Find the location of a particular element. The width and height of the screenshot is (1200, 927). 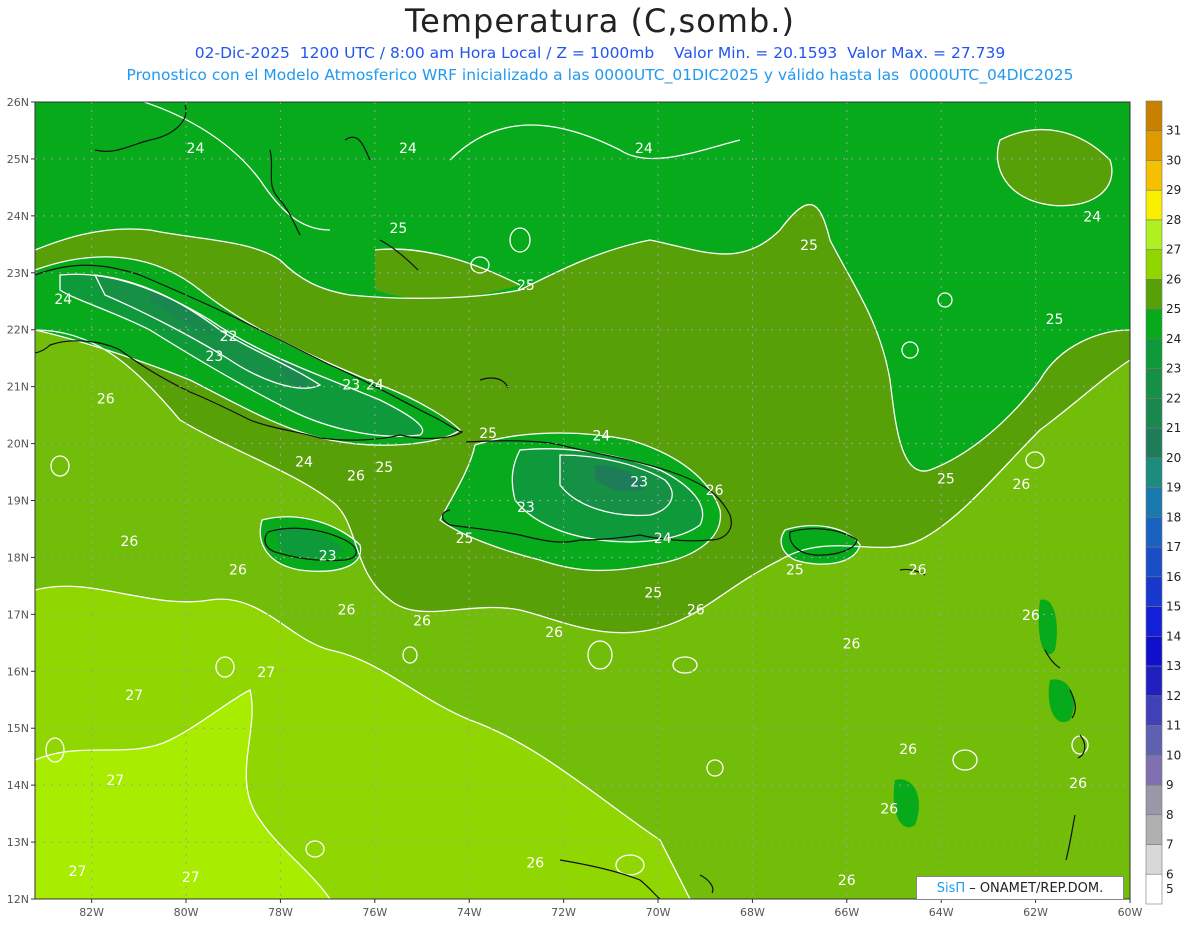

lon-tick-label: 76W is located at coordinates (374, 912).